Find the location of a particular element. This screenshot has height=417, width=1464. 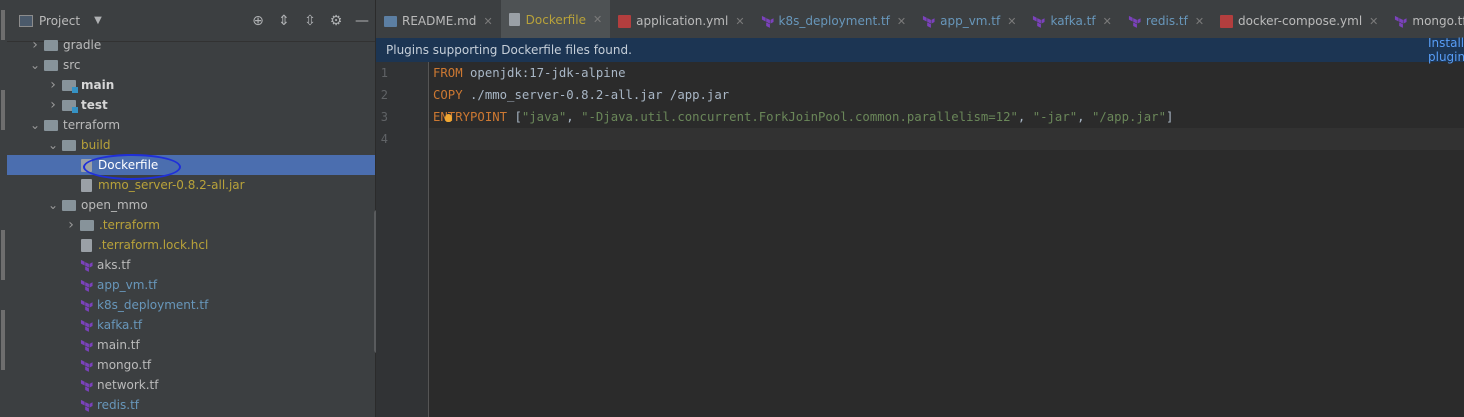

annotation-circle is located at coordinates (132, 167).